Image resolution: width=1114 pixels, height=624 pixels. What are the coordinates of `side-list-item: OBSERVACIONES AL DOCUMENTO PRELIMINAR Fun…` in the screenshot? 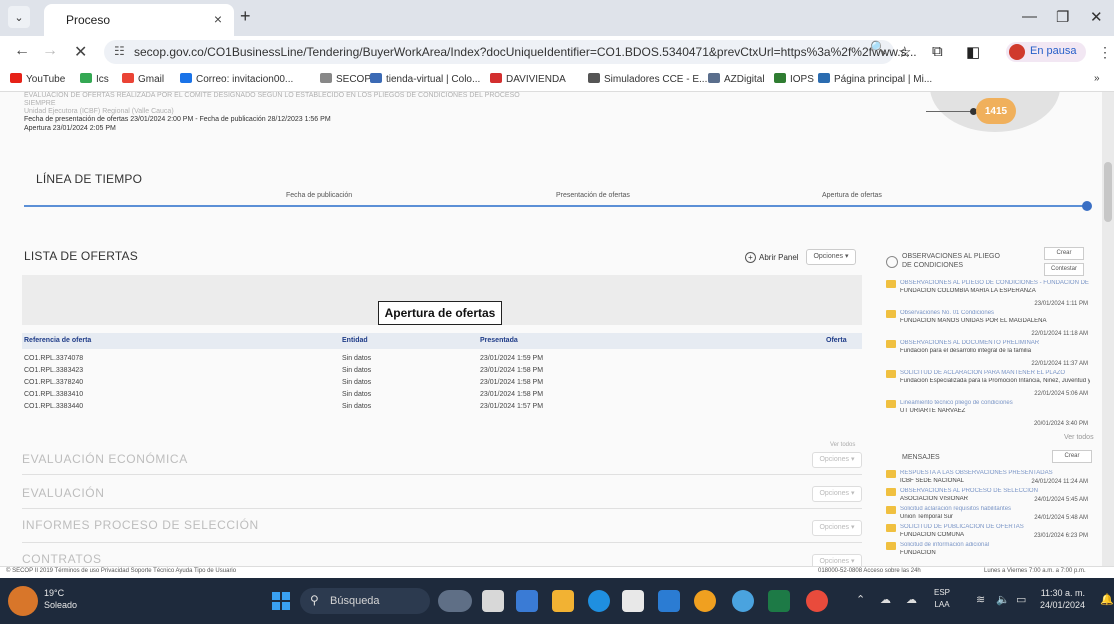 It's located at (989, 355).